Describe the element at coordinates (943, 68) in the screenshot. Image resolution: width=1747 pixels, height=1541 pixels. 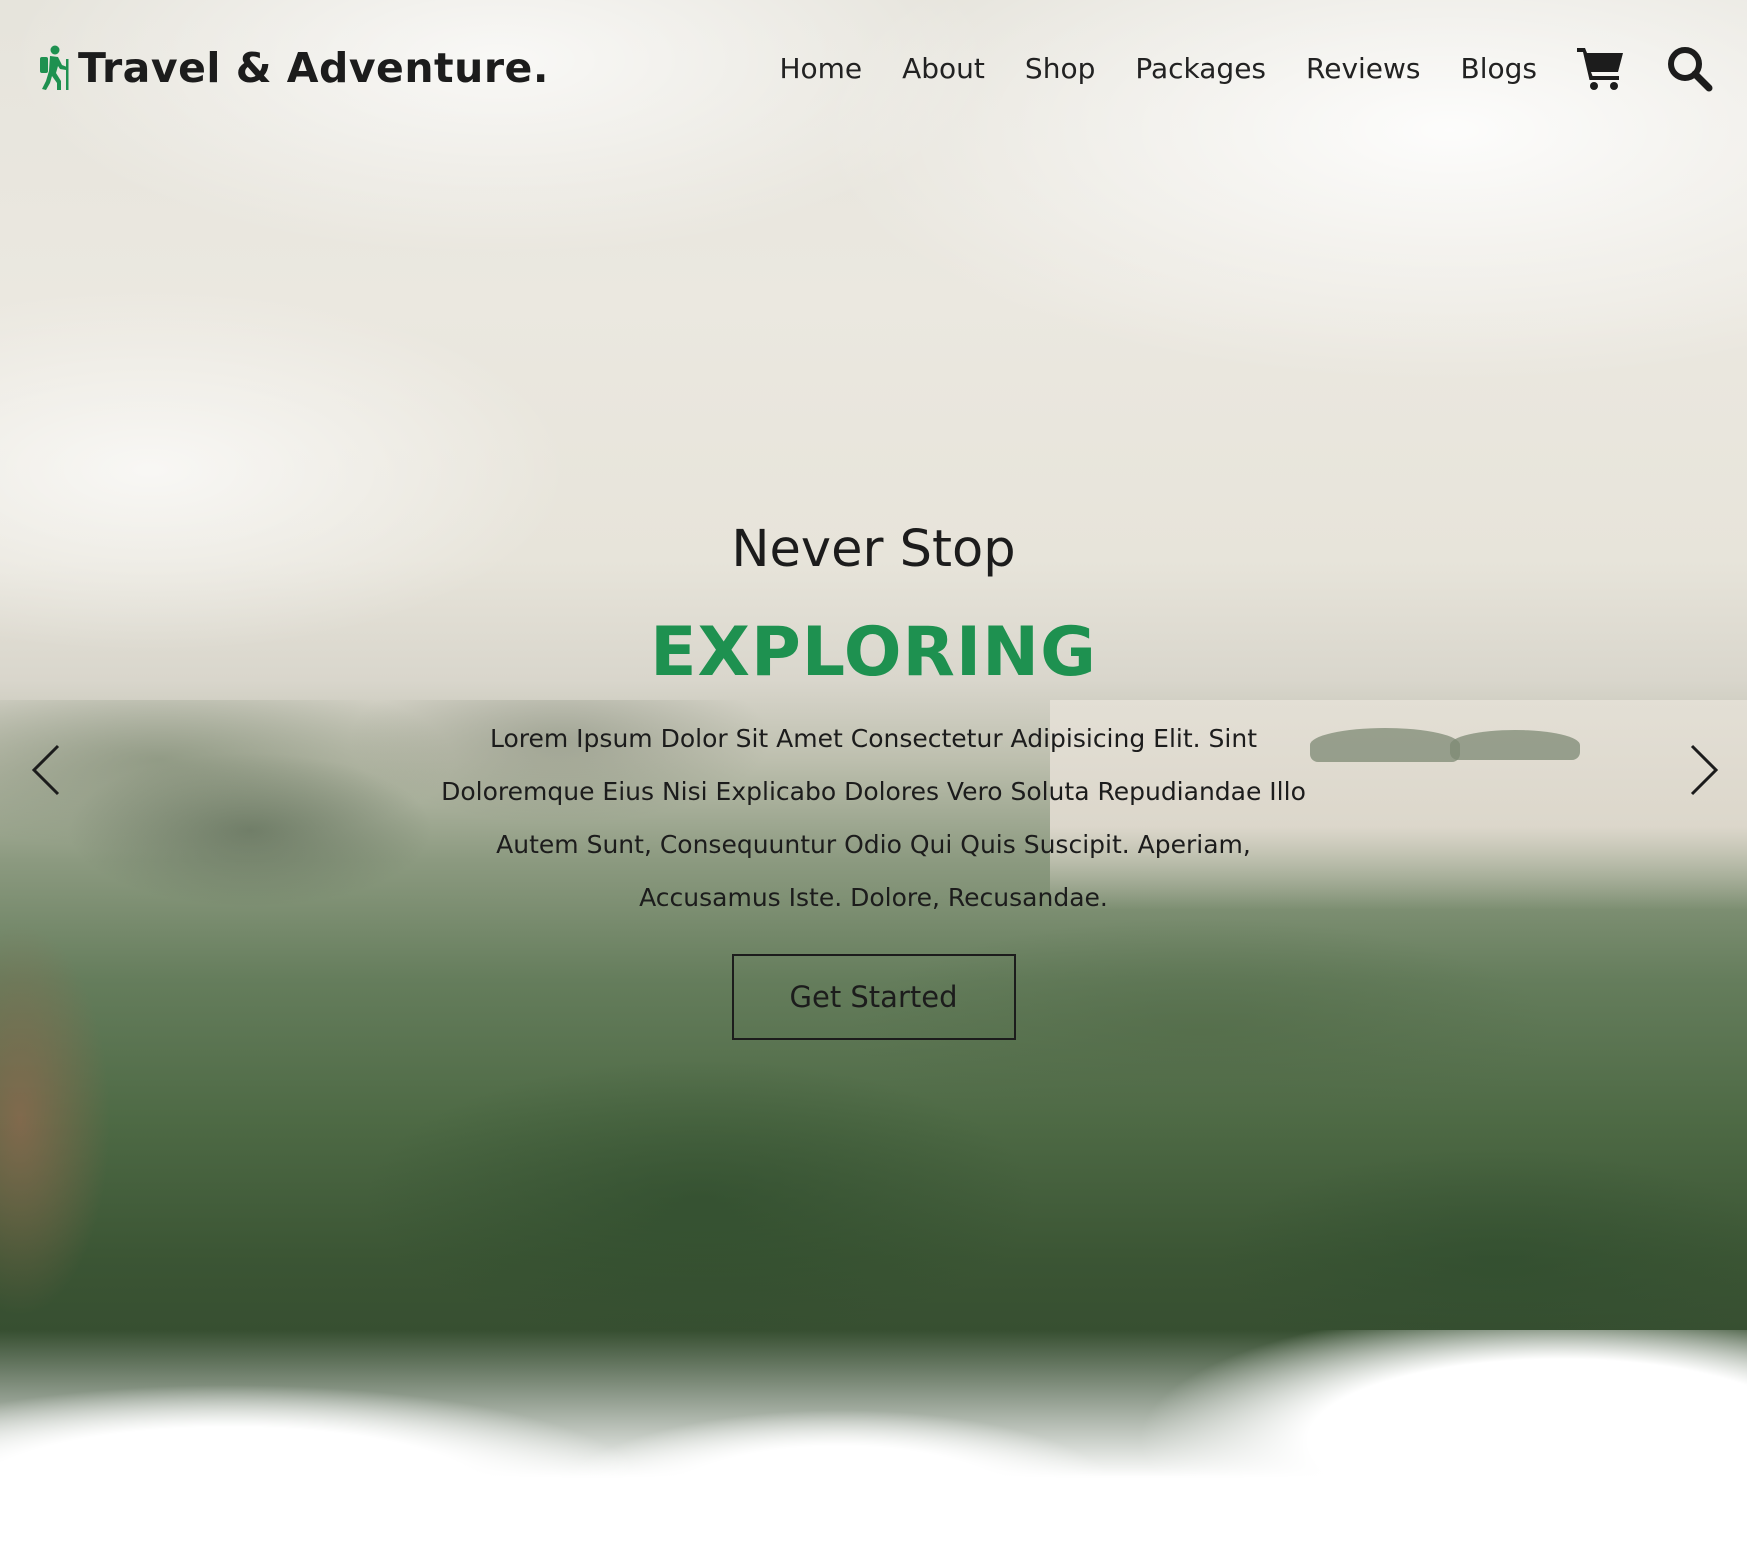
I see `nav-about: About` at that location.